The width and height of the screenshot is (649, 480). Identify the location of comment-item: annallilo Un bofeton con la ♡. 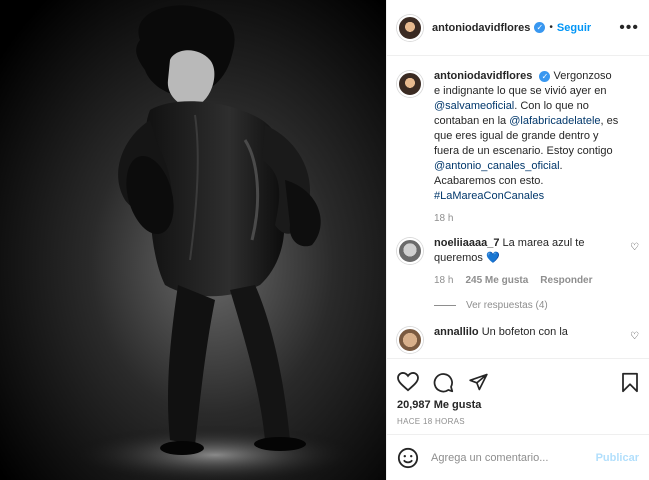
(518, 339).